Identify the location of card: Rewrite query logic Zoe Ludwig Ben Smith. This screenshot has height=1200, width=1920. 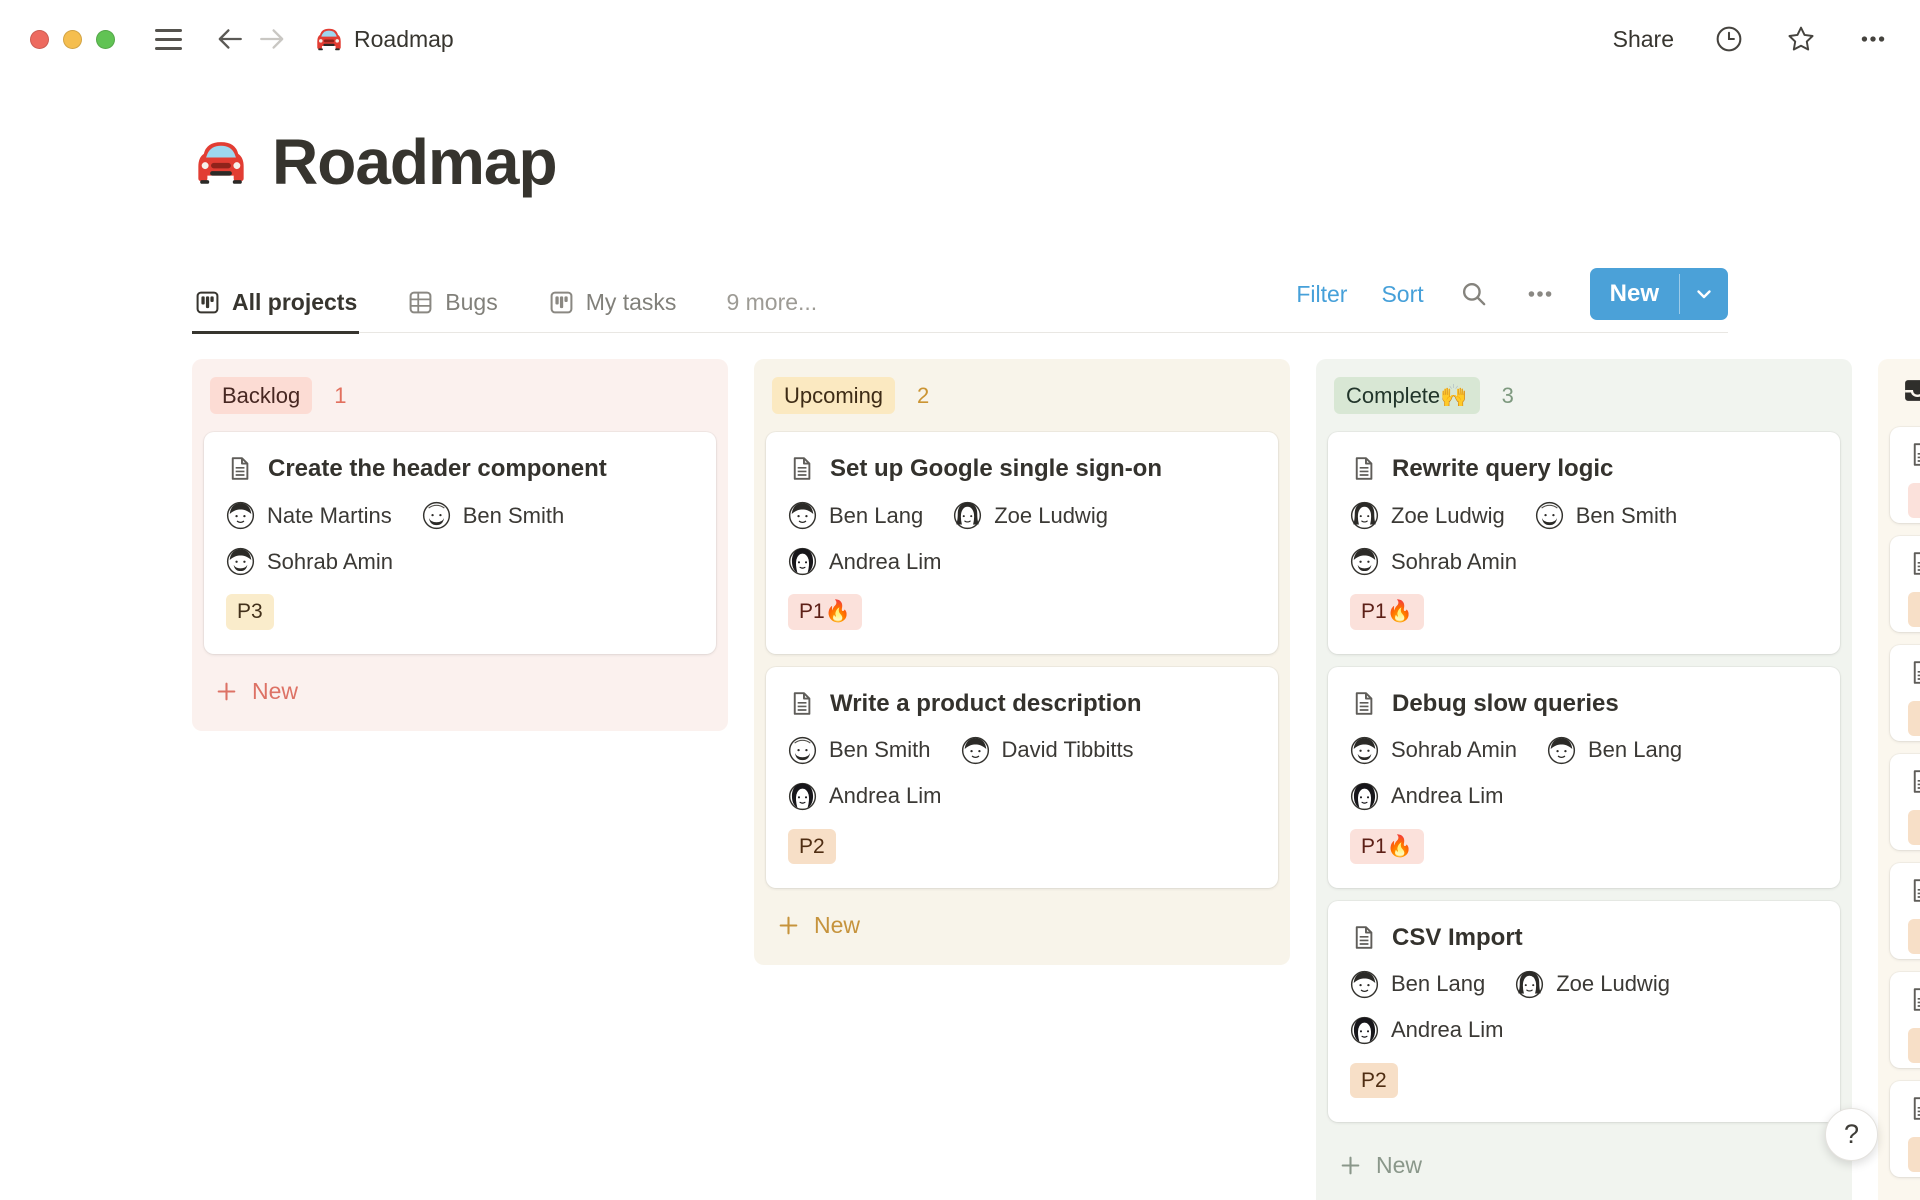
(1584, 543).